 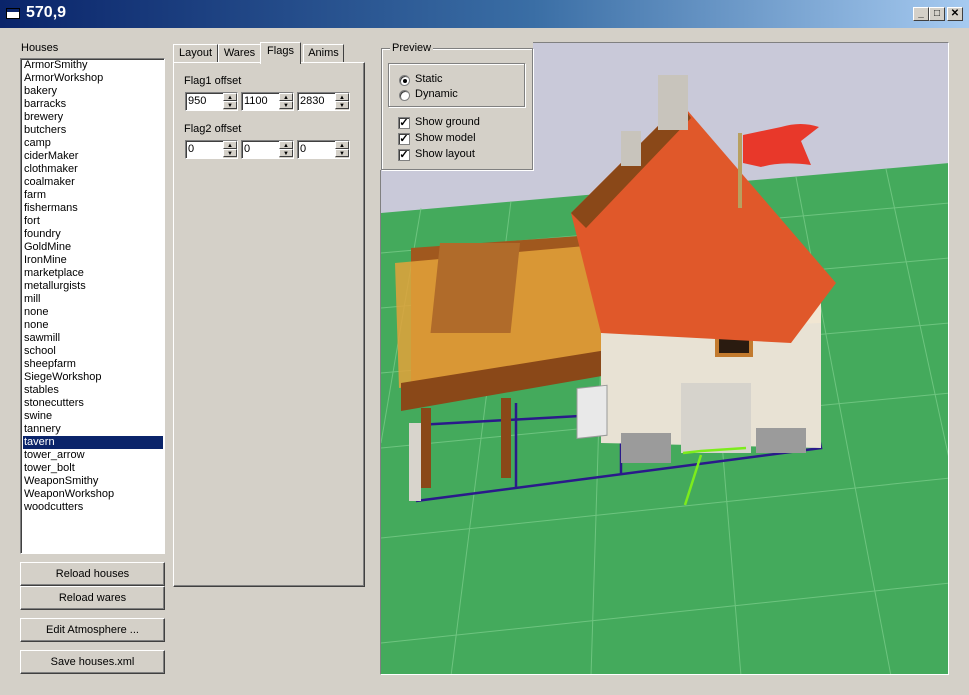 I want to click on list-item: ArmorWorkshop, so click(x=94, y=78).